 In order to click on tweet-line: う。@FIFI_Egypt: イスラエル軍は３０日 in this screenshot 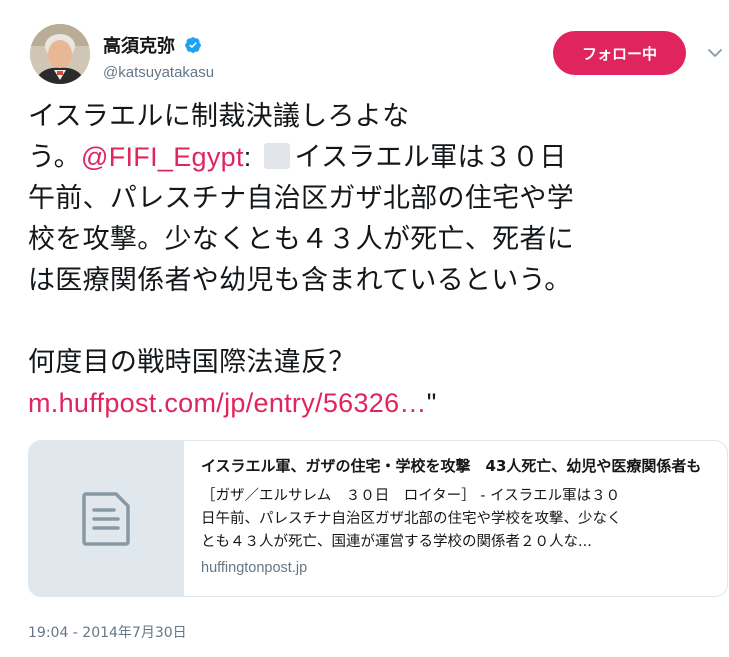, I will do `click(373, 157)`.